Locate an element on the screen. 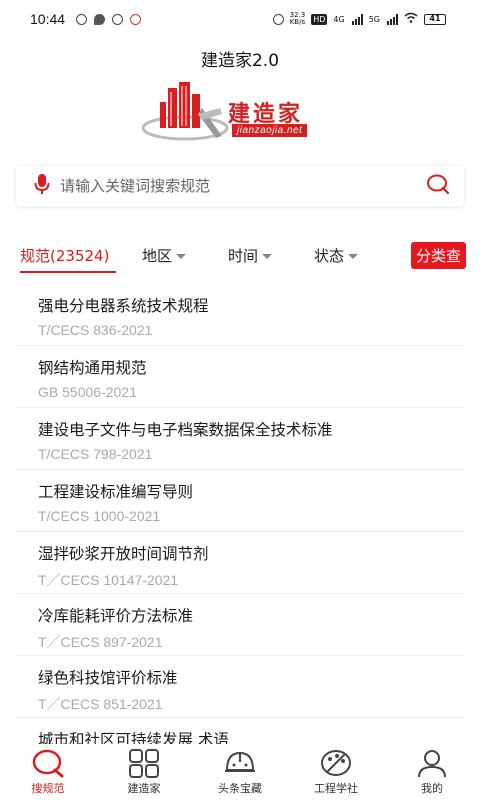 The width and height of the screenshot is (480, 800). item-code: T／CECS 851-2021 is located at coordinates (100, 704).